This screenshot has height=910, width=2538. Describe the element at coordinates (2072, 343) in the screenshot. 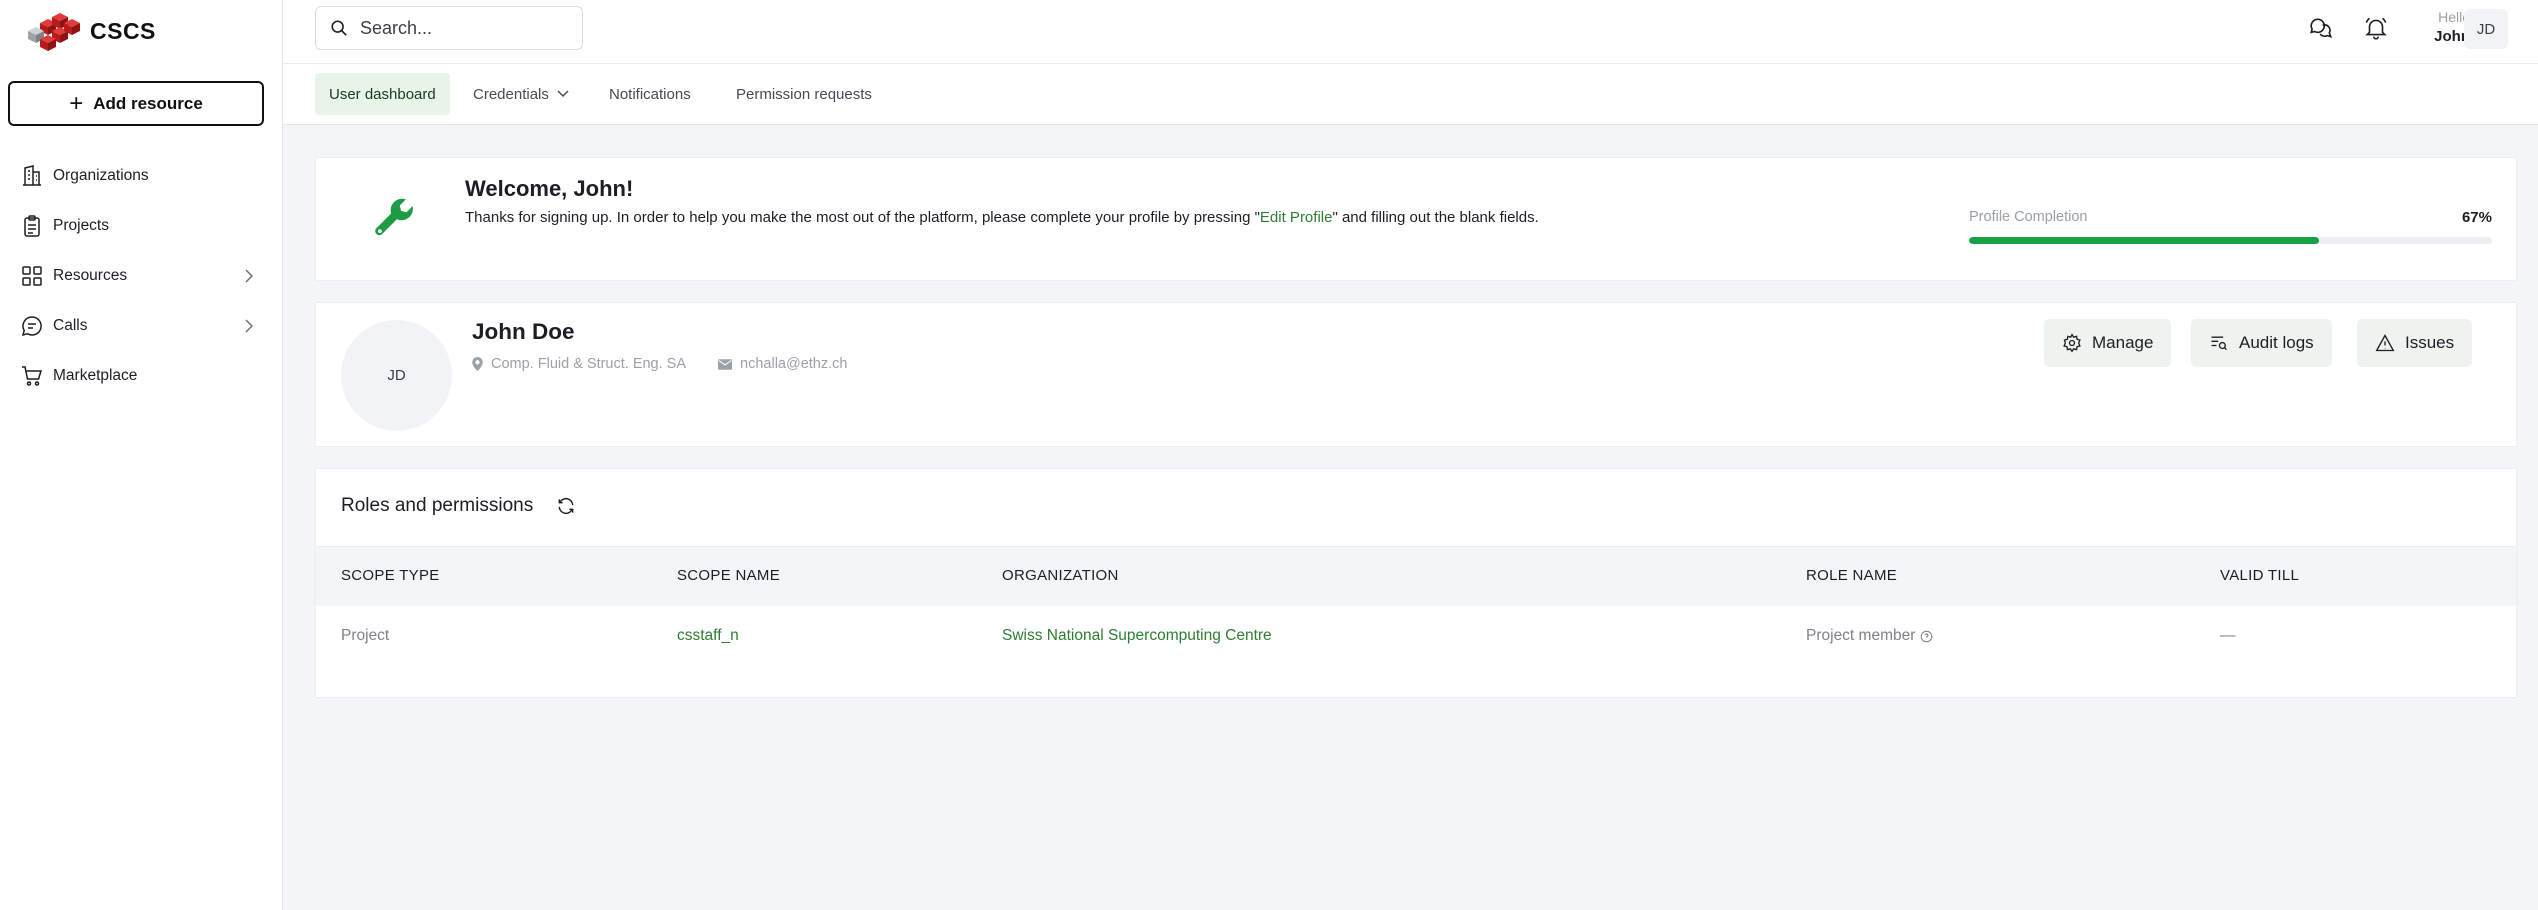

I see `gear-icon` at that location.